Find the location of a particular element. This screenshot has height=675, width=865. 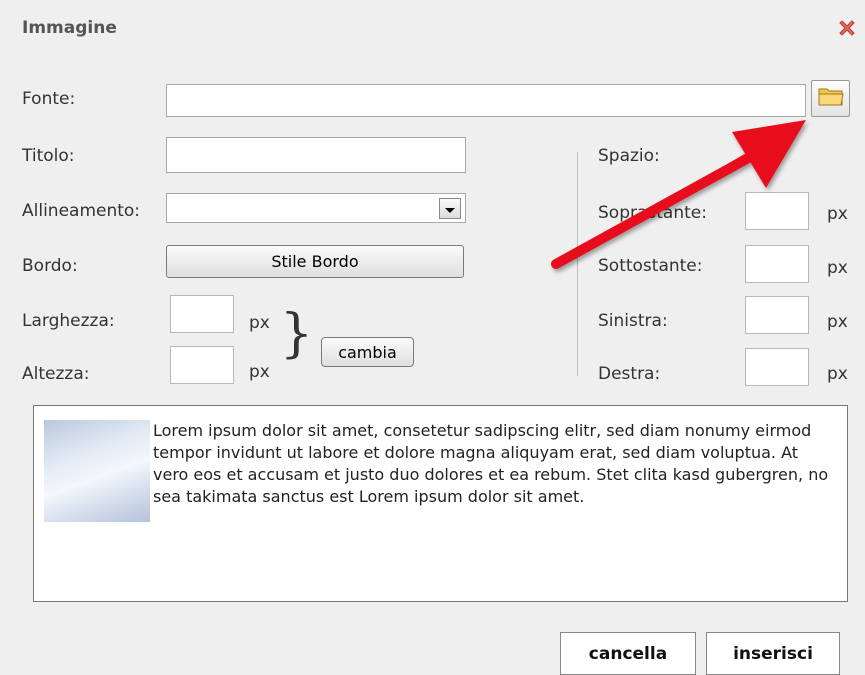

sottostante-unit: px is located at coordinates (837, 268).